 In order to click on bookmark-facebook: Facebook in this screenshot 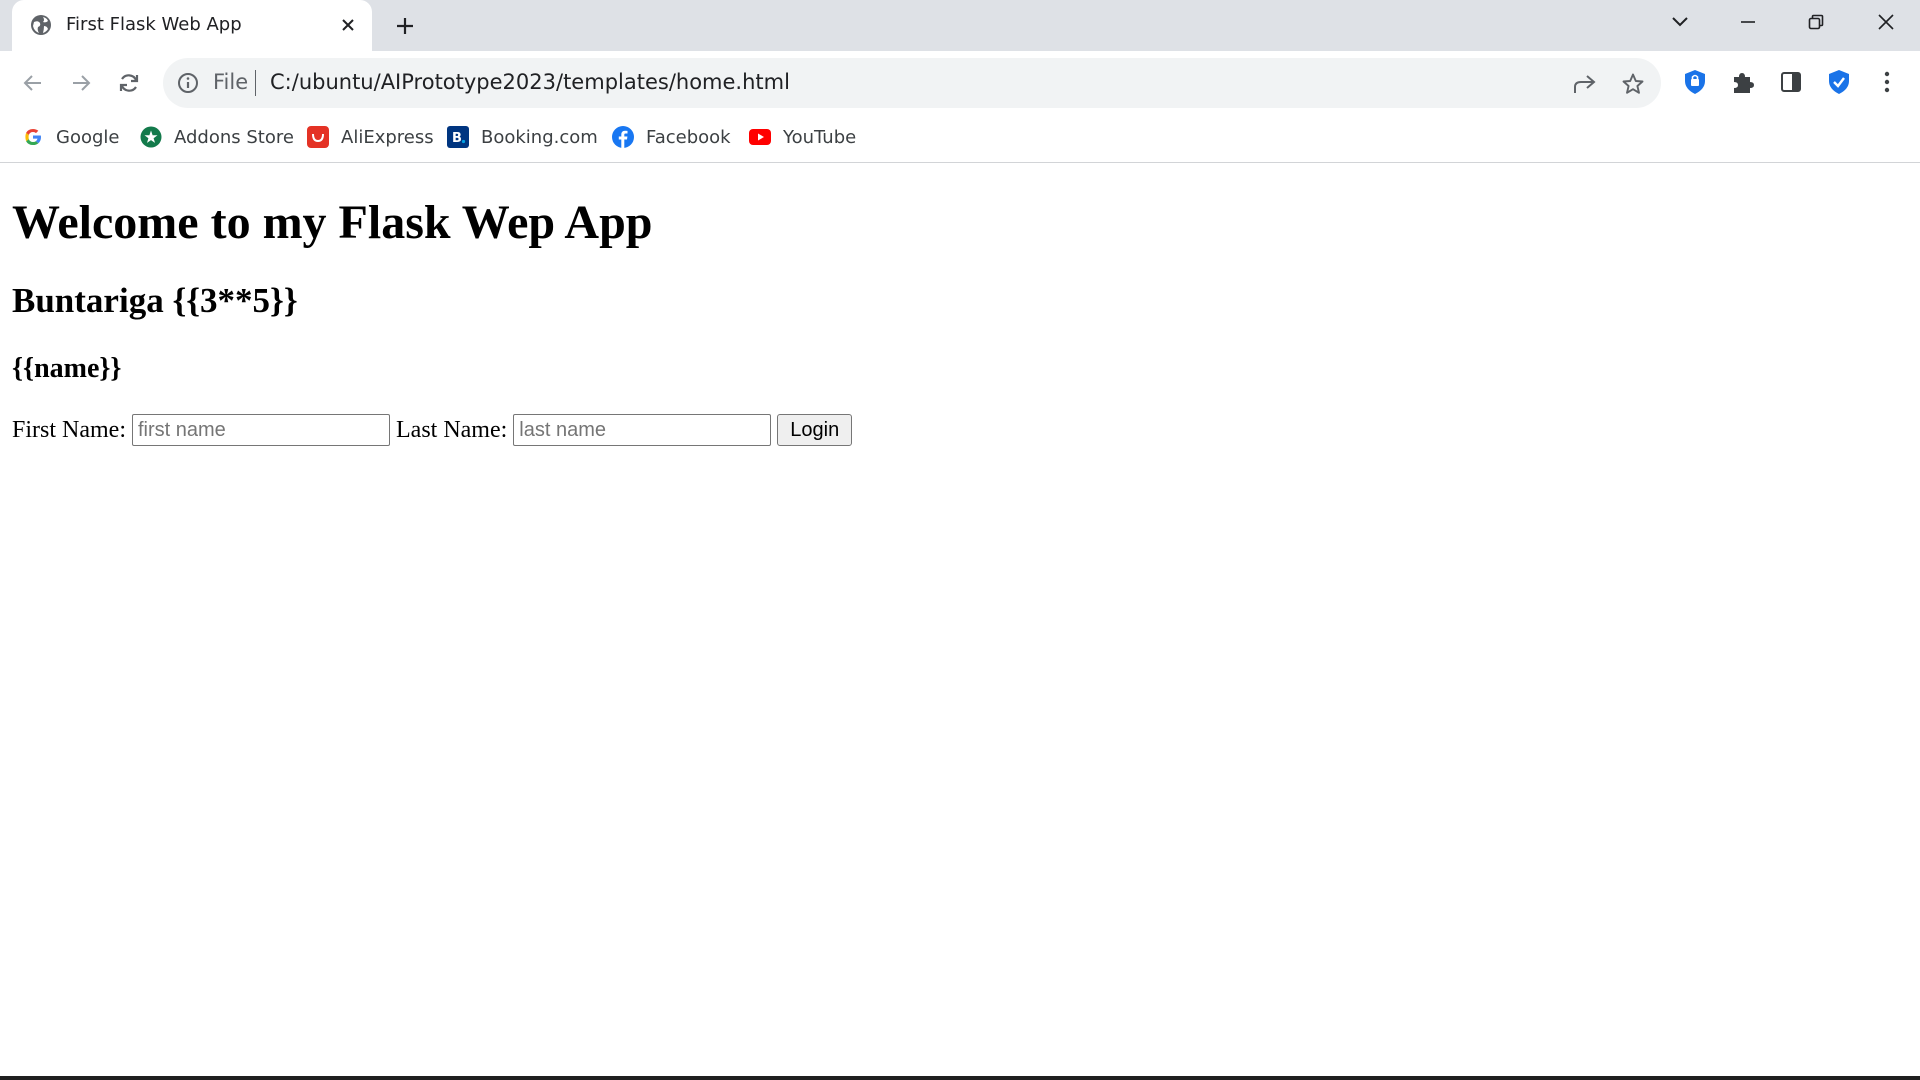, I will do `click(671, 137)`.